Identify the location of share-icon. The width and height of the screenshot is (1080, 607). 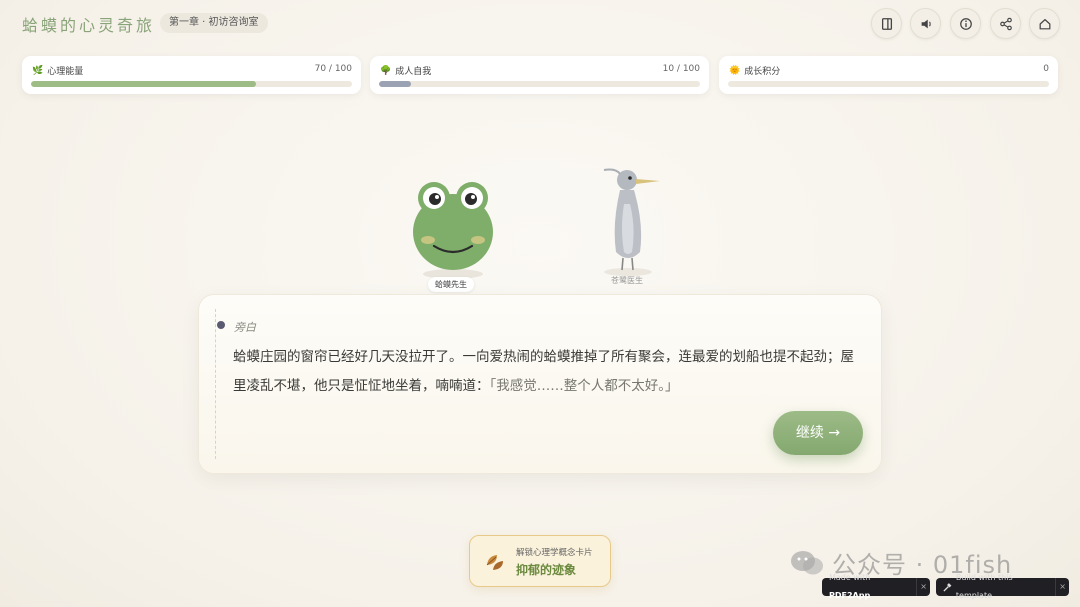
(1005, 23).